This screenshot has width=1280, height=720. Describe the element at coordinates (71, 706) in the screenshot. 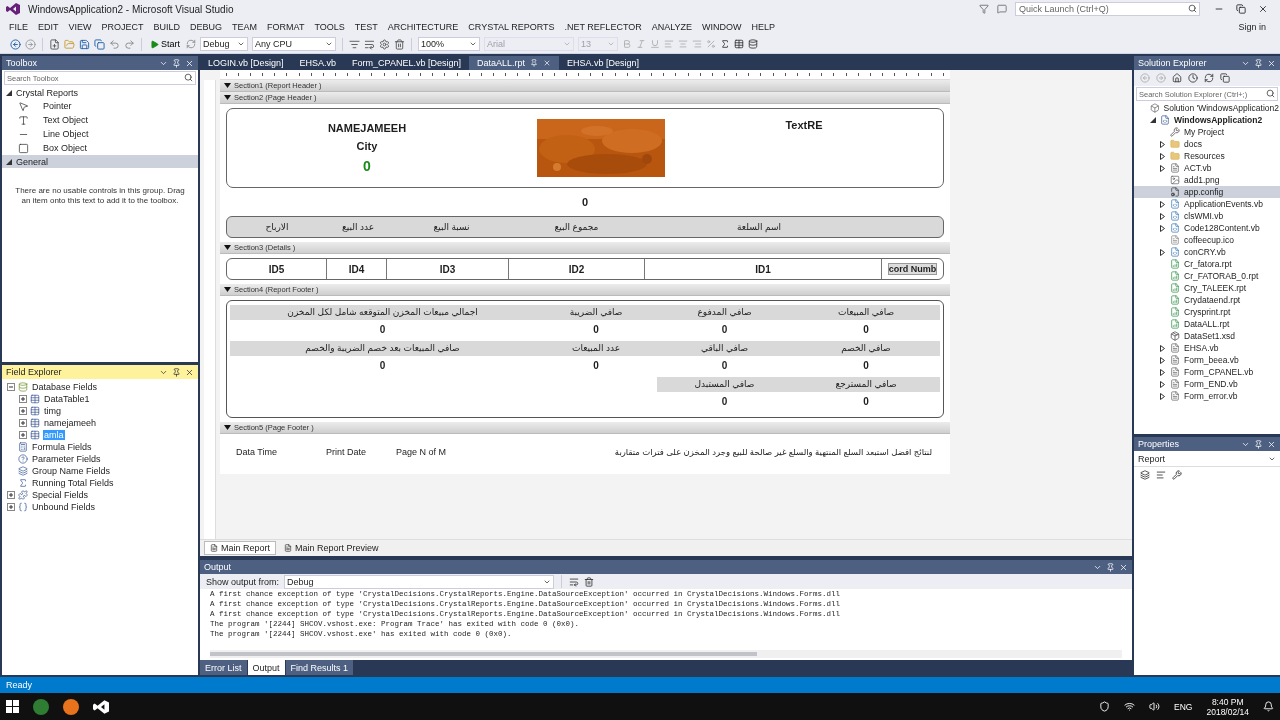

I see `browser-icon` at that location.